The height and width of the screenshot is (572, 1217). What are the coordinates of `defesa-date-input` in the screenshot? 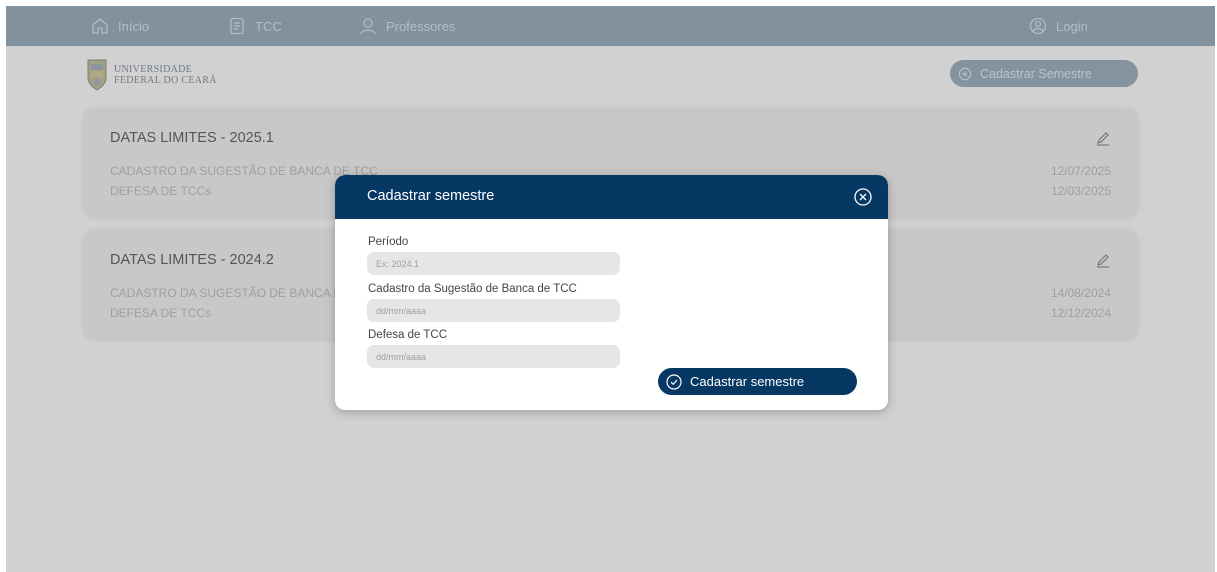 It's located at (493, 356).